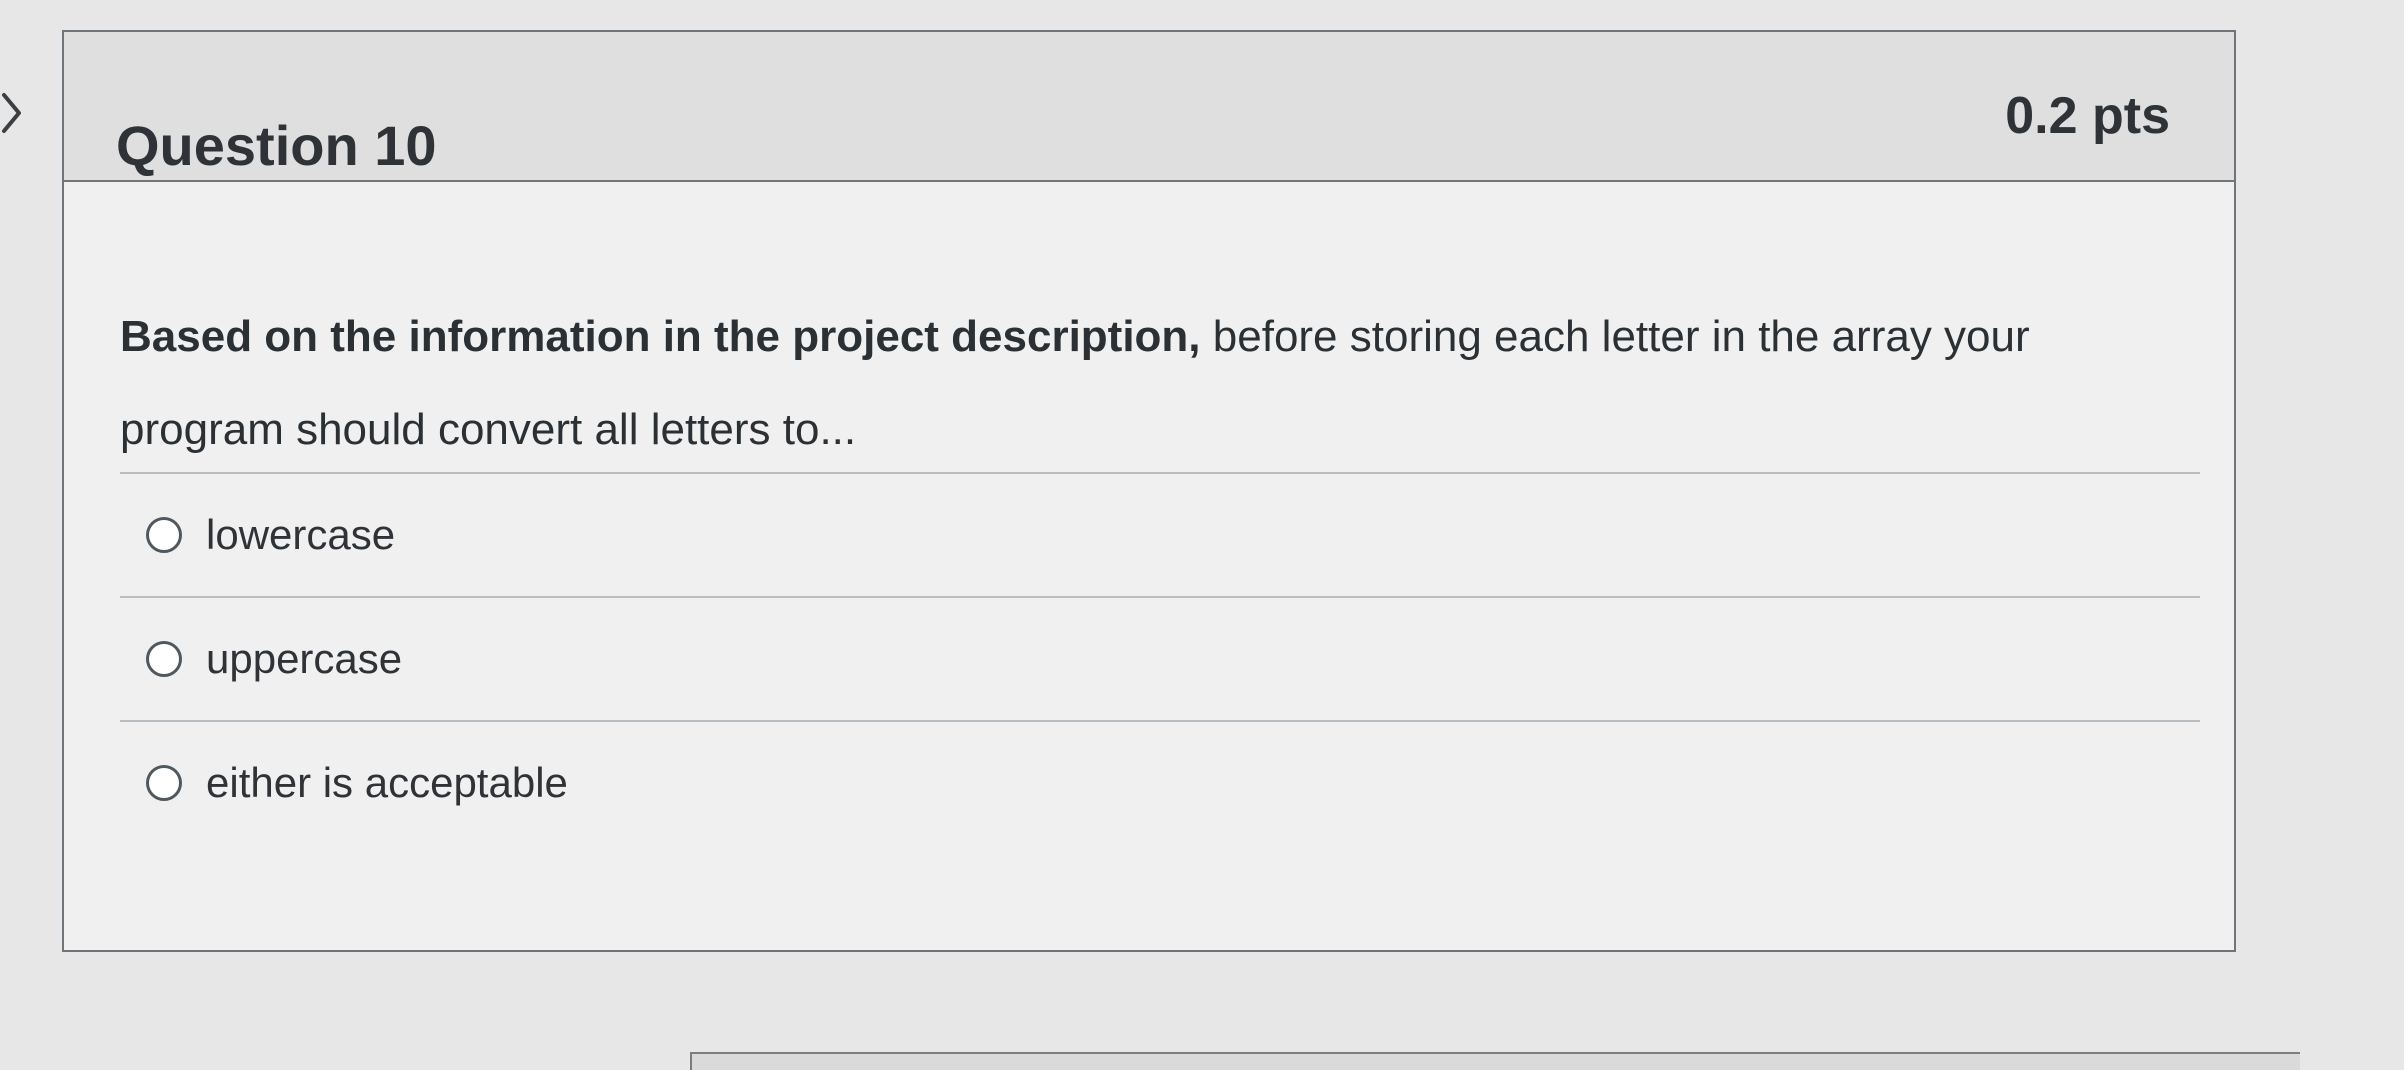 This screenshot has height=1070, width=2404. What do you see at coordinates (300, 535) in the screenshot?
I see `answer-label: lowercase` at bounding box center [300, 535].